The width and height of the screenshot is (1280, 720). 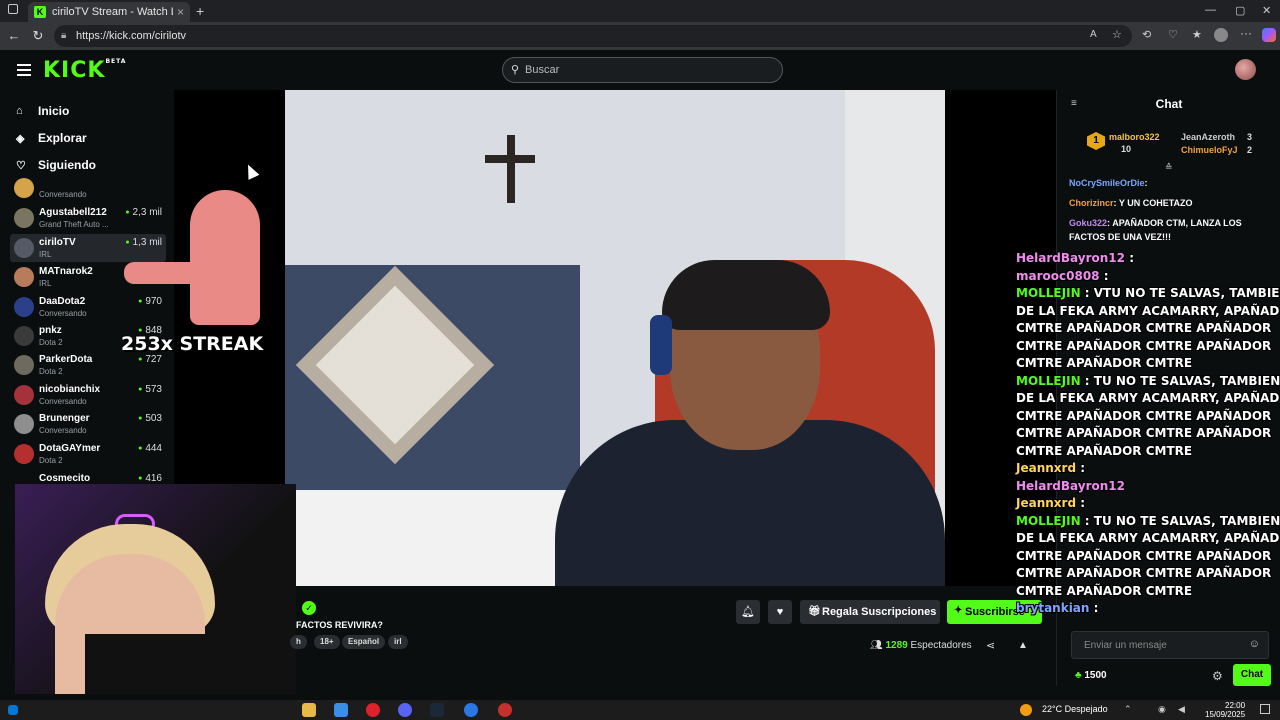 What do you see at coordinates (1120, 237) in the screenshot?
I see `chat-text: FACTOS DE UNA VEZ!!!` at bounding box center [1120, 237].